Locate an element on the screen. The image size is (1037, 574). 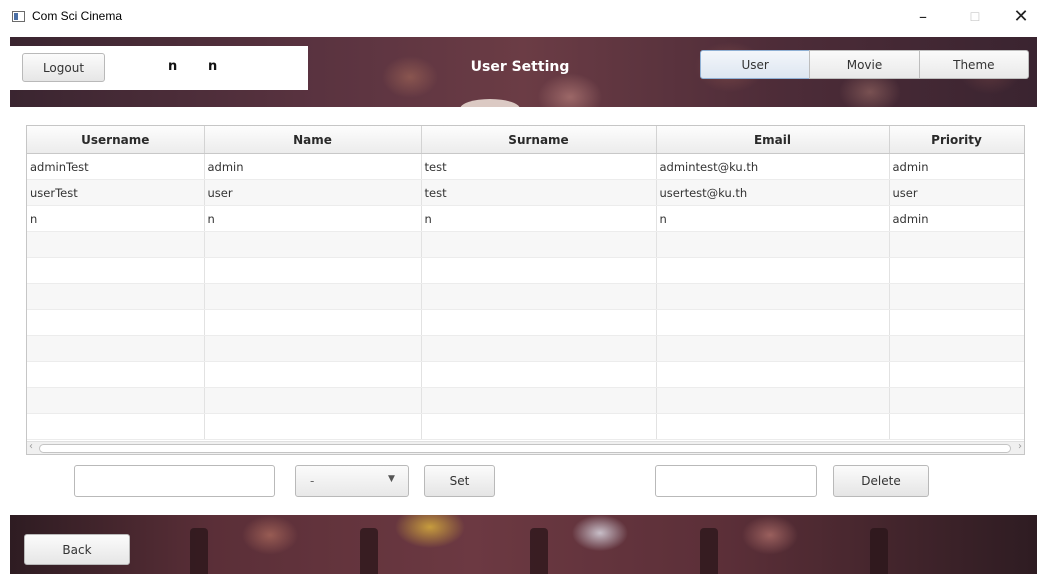
column-header-surname: Surname is located at coordinates (539, 140).